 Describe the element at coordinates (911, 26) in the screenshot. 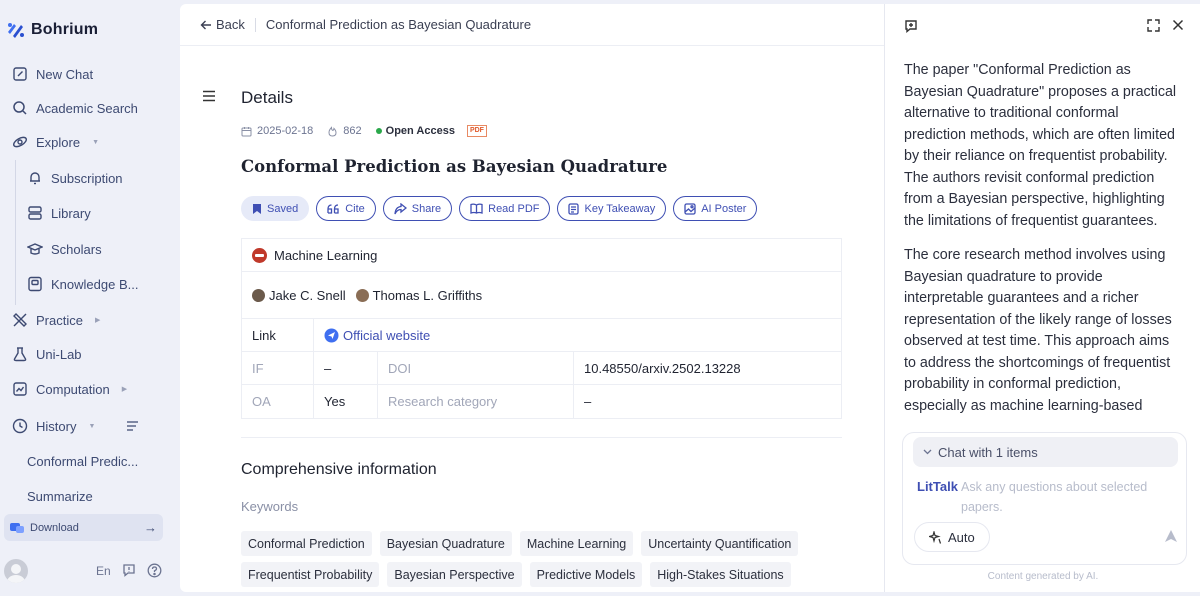

I see `new-chat-icon` at that location.